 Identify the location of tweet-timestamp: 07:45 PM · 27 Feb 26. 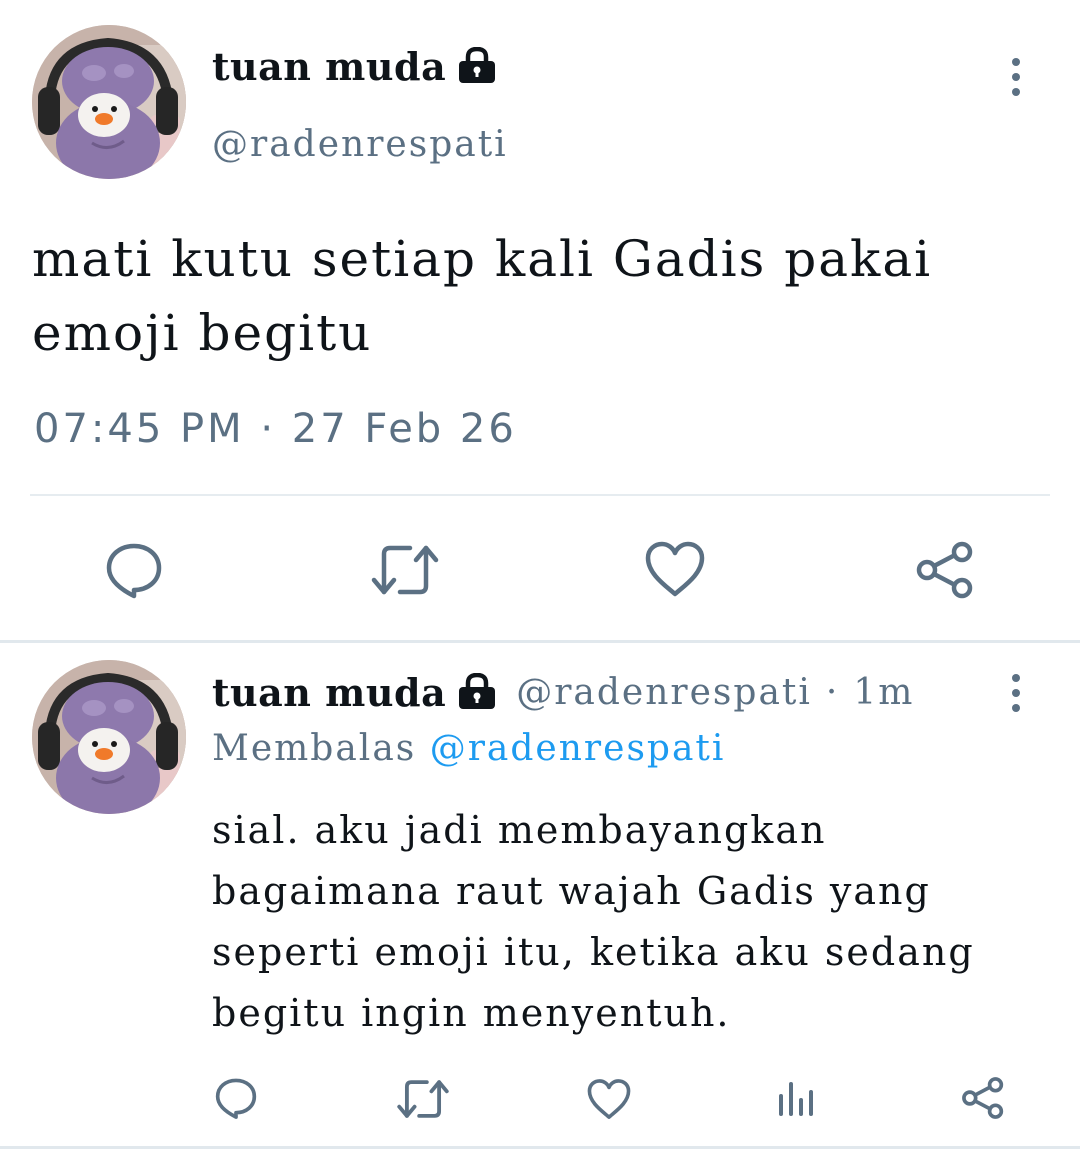
(275, 429).